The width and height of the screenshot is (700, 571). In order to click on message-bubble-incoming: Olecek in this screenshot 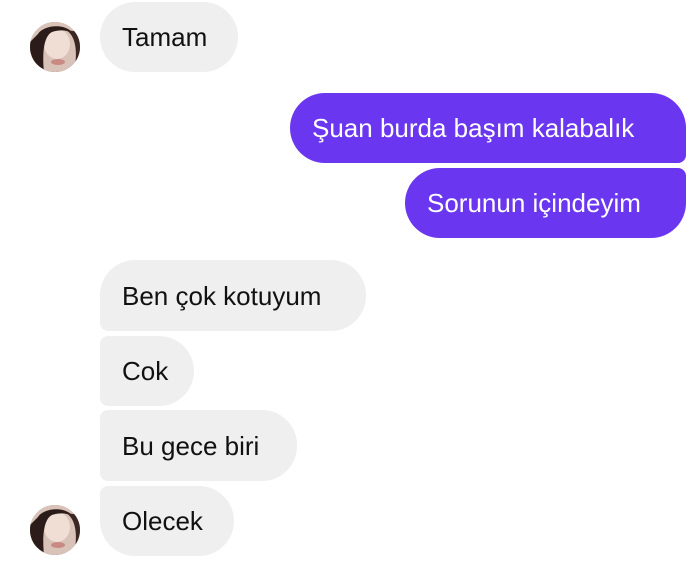, I will do `click(167, 521)`.